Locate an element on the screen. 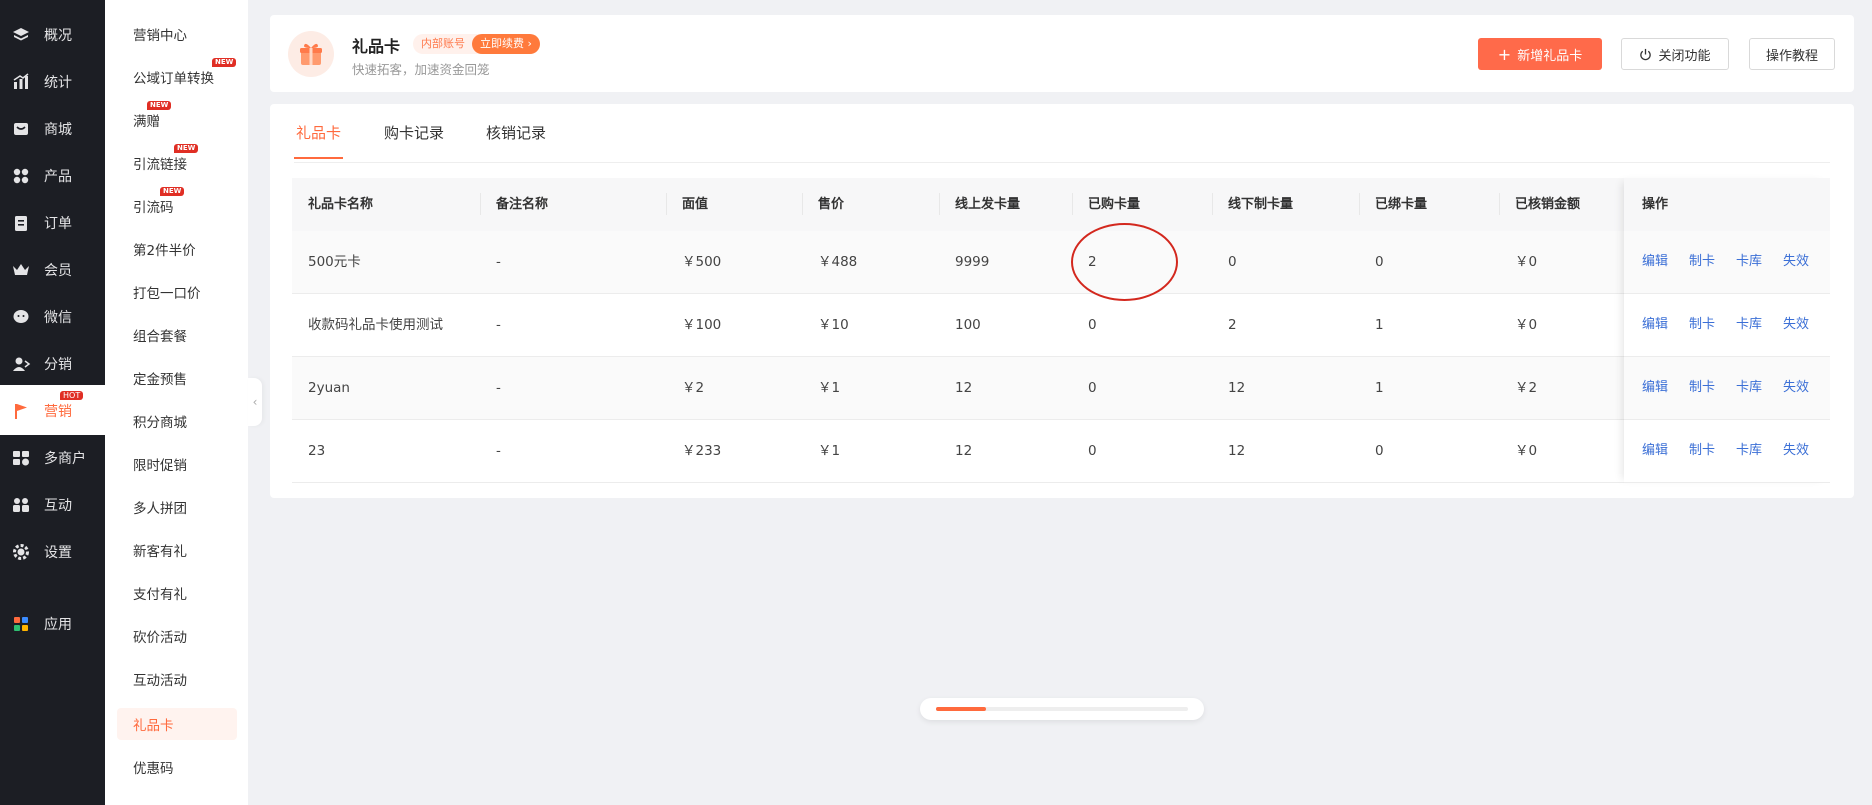 The width and height of the screenshot is (1872, 805). merchant-icon is located at coordinates (21, 458).